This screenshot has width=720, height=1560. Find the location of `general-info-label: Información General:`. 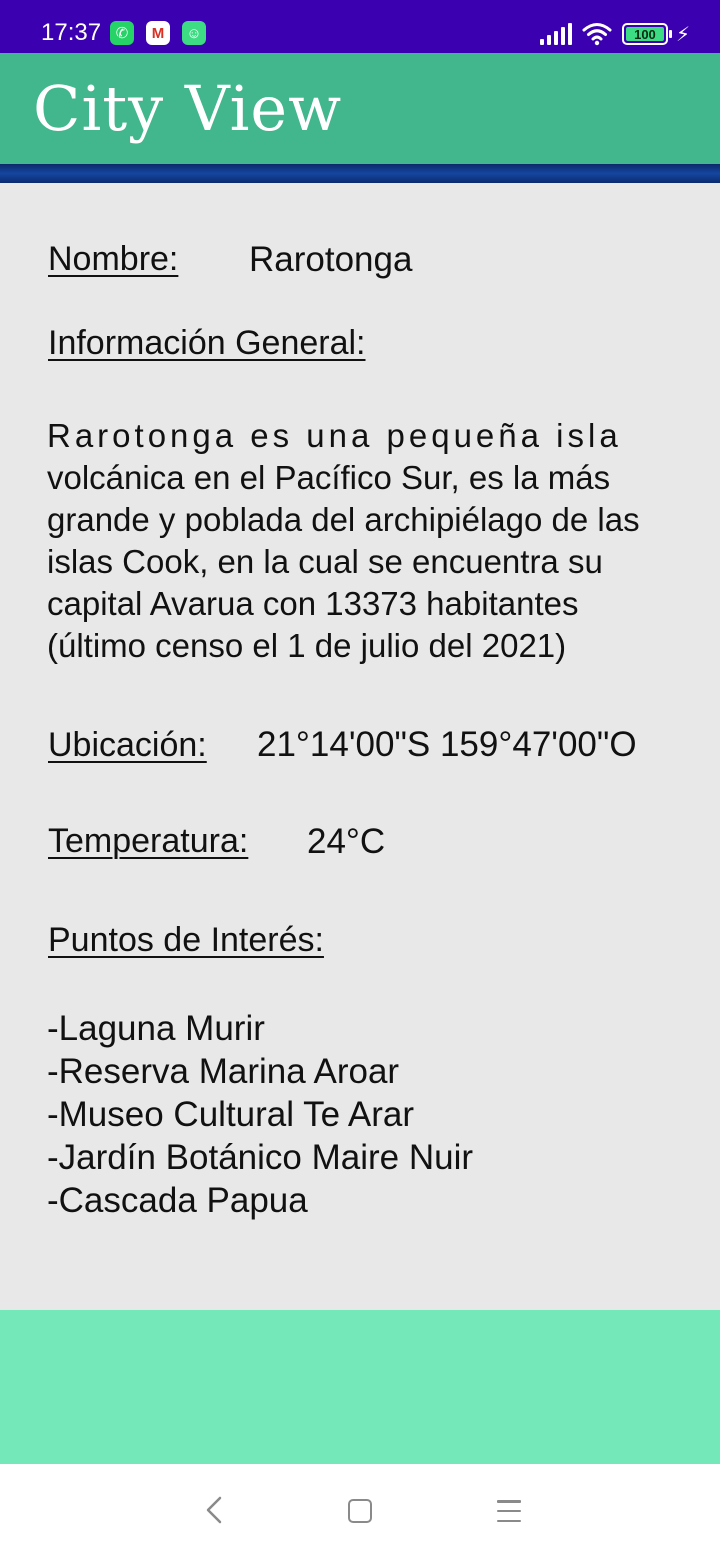

general-info-label: Información General: is located at coordinates (207, 343).